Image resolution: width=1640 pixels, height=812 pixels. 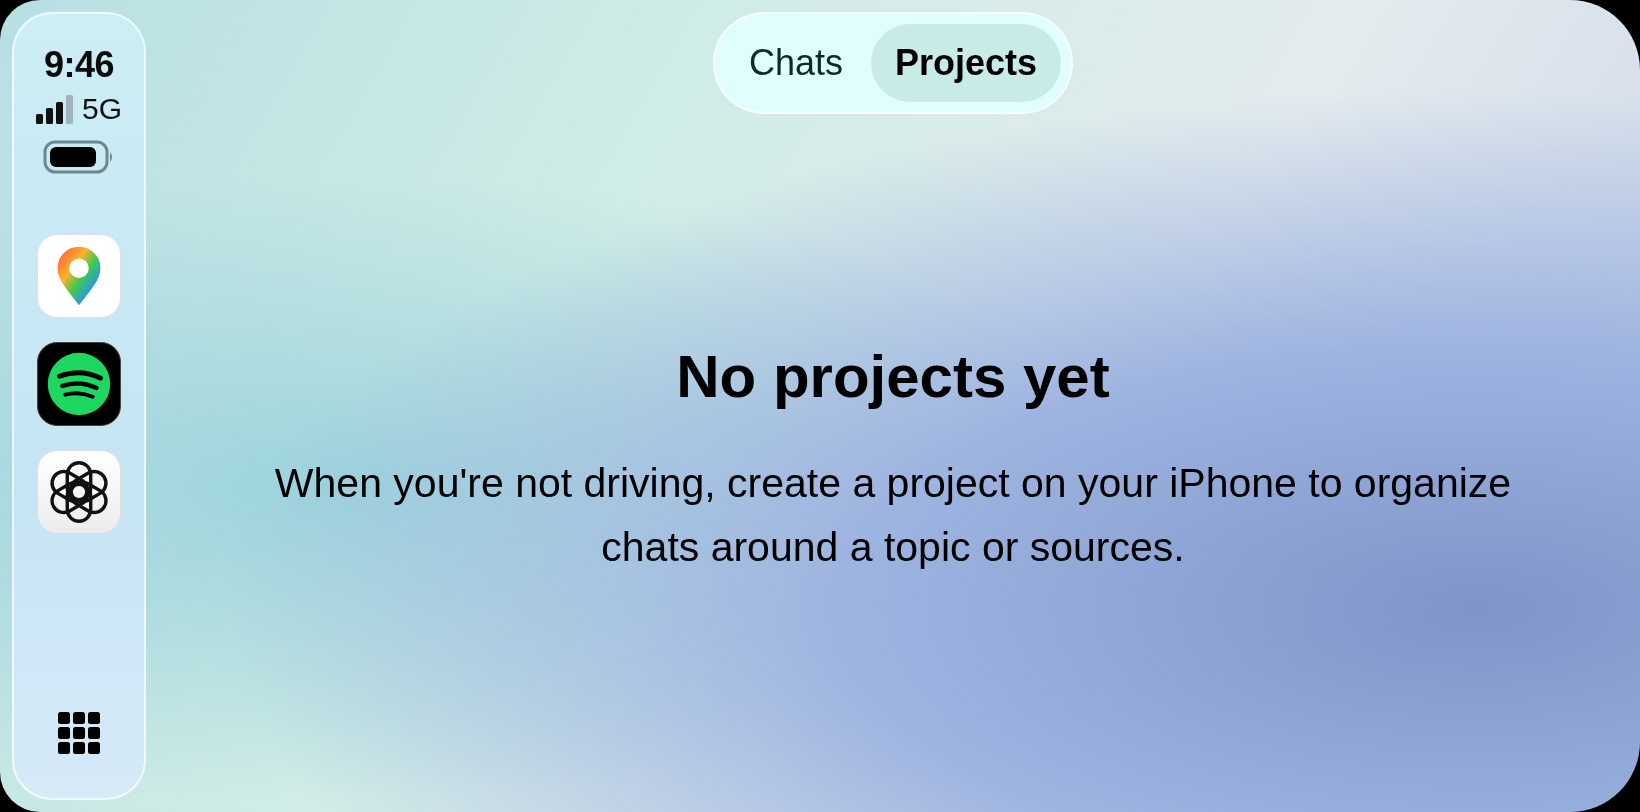 What do you see at coordinates (893, 376) in the screenshot?
I see `empty-state-title: No projects yet` at bounding box center [893, 376].